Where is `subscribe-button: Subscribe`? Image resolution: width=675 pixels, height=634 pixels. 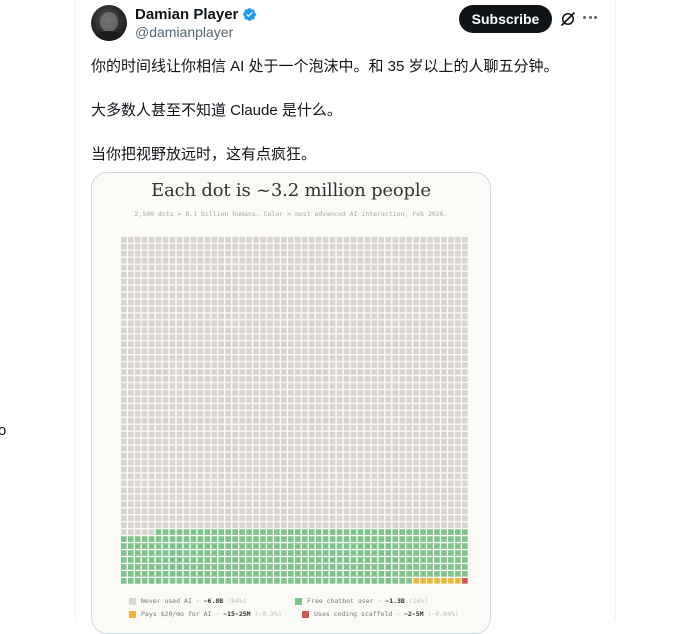 subscribe-button: Subscribe is located at coordinates (505, 19).